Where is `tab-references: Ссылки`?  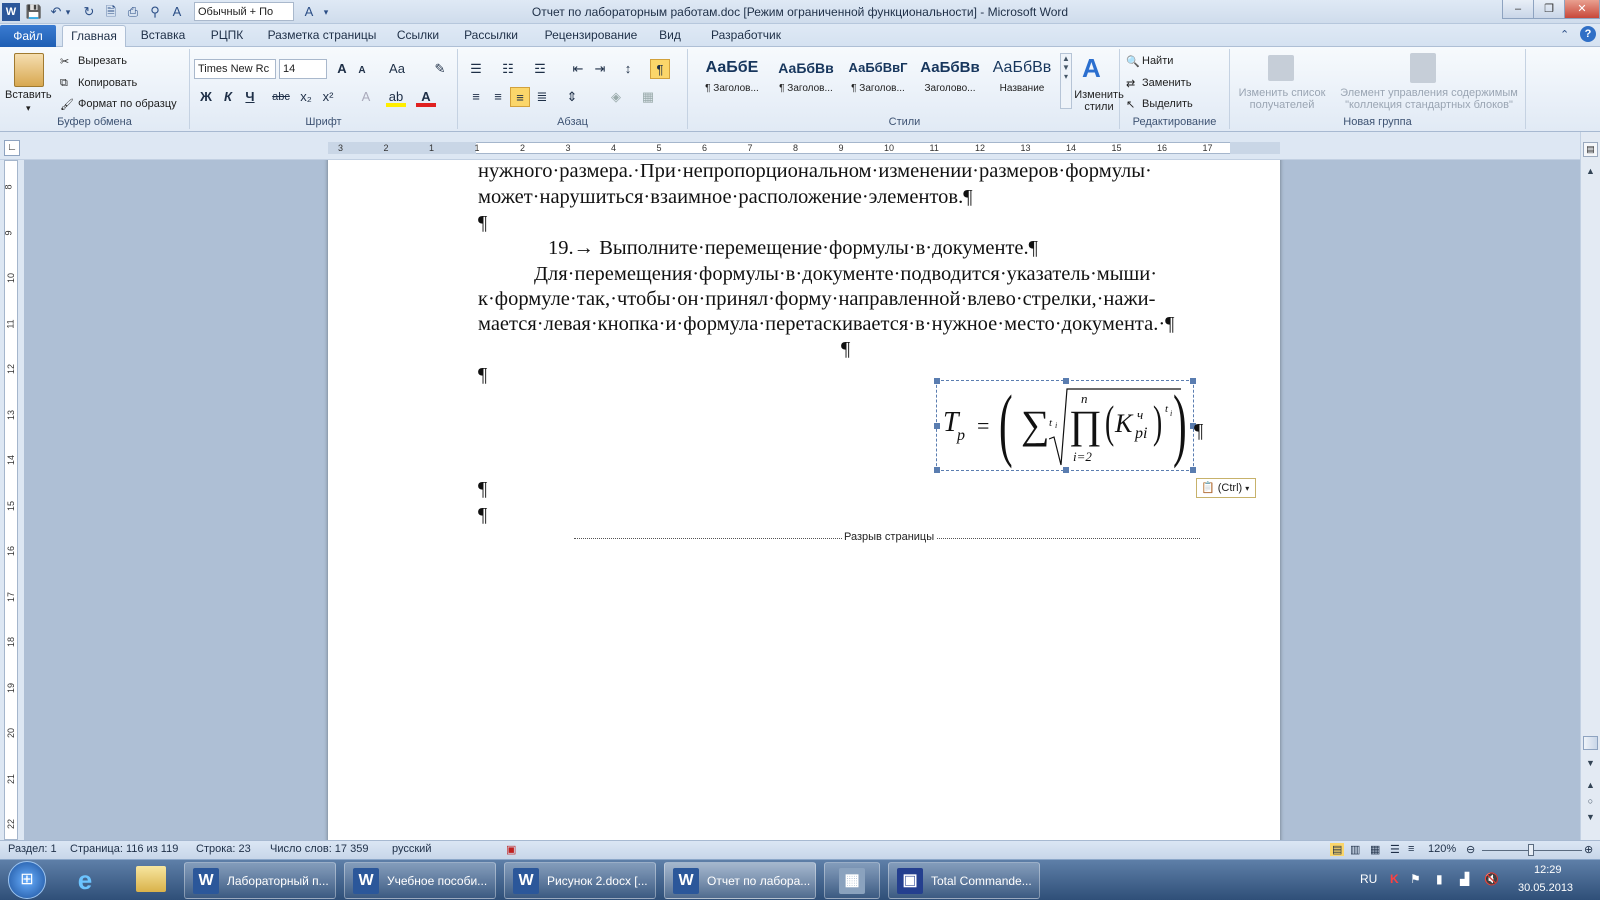 tab-references: Ссылки is located at coordinates (418, 37).